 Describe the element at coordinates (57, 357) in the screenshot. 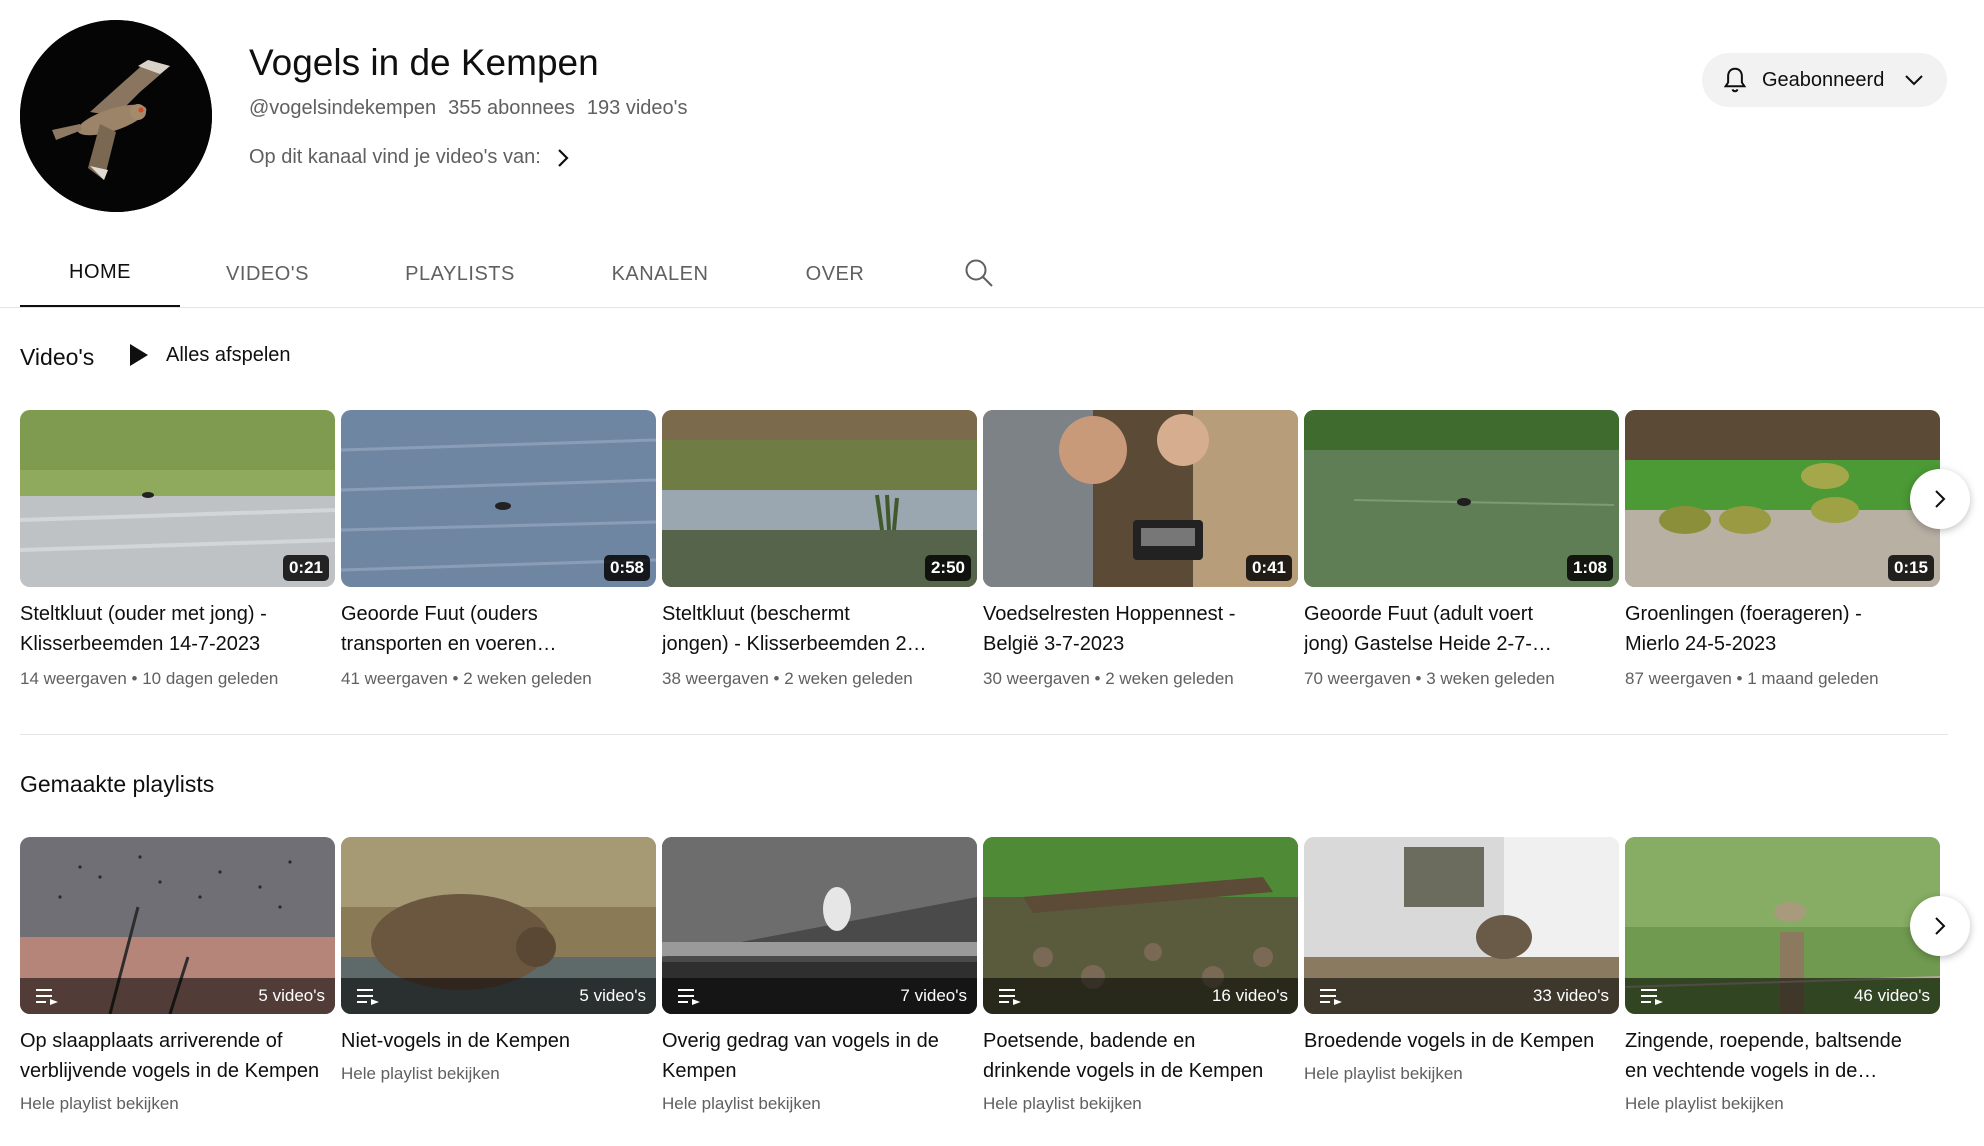

I see `videos-section-title: Video's` at that location.